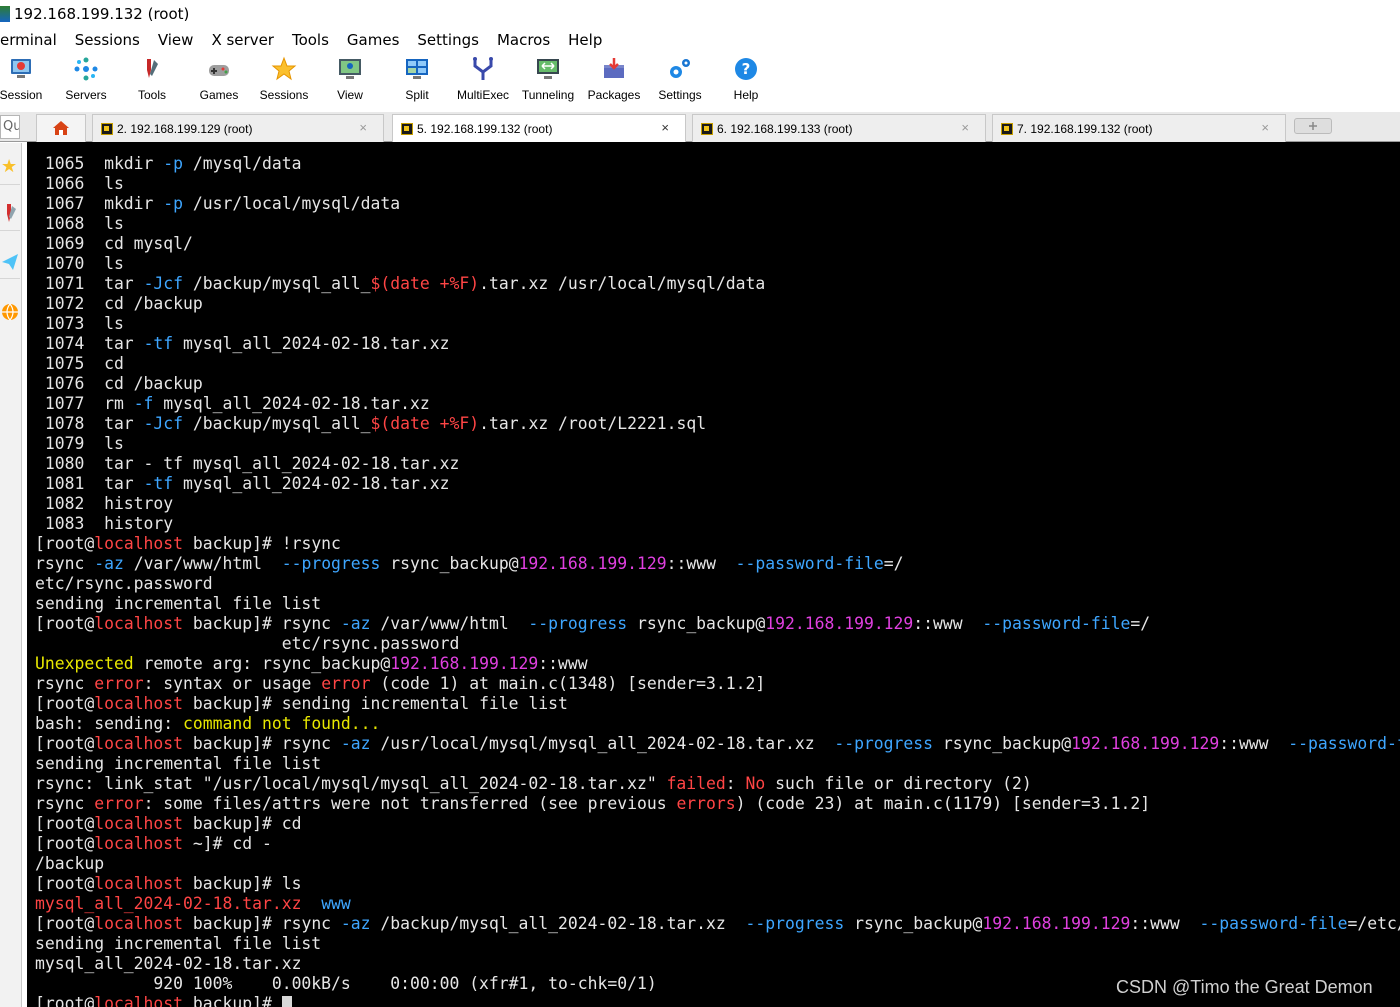  Describe the element at coordinates (284, 80) in the screenshot. I see `sessions-button: Sessions` at that location.